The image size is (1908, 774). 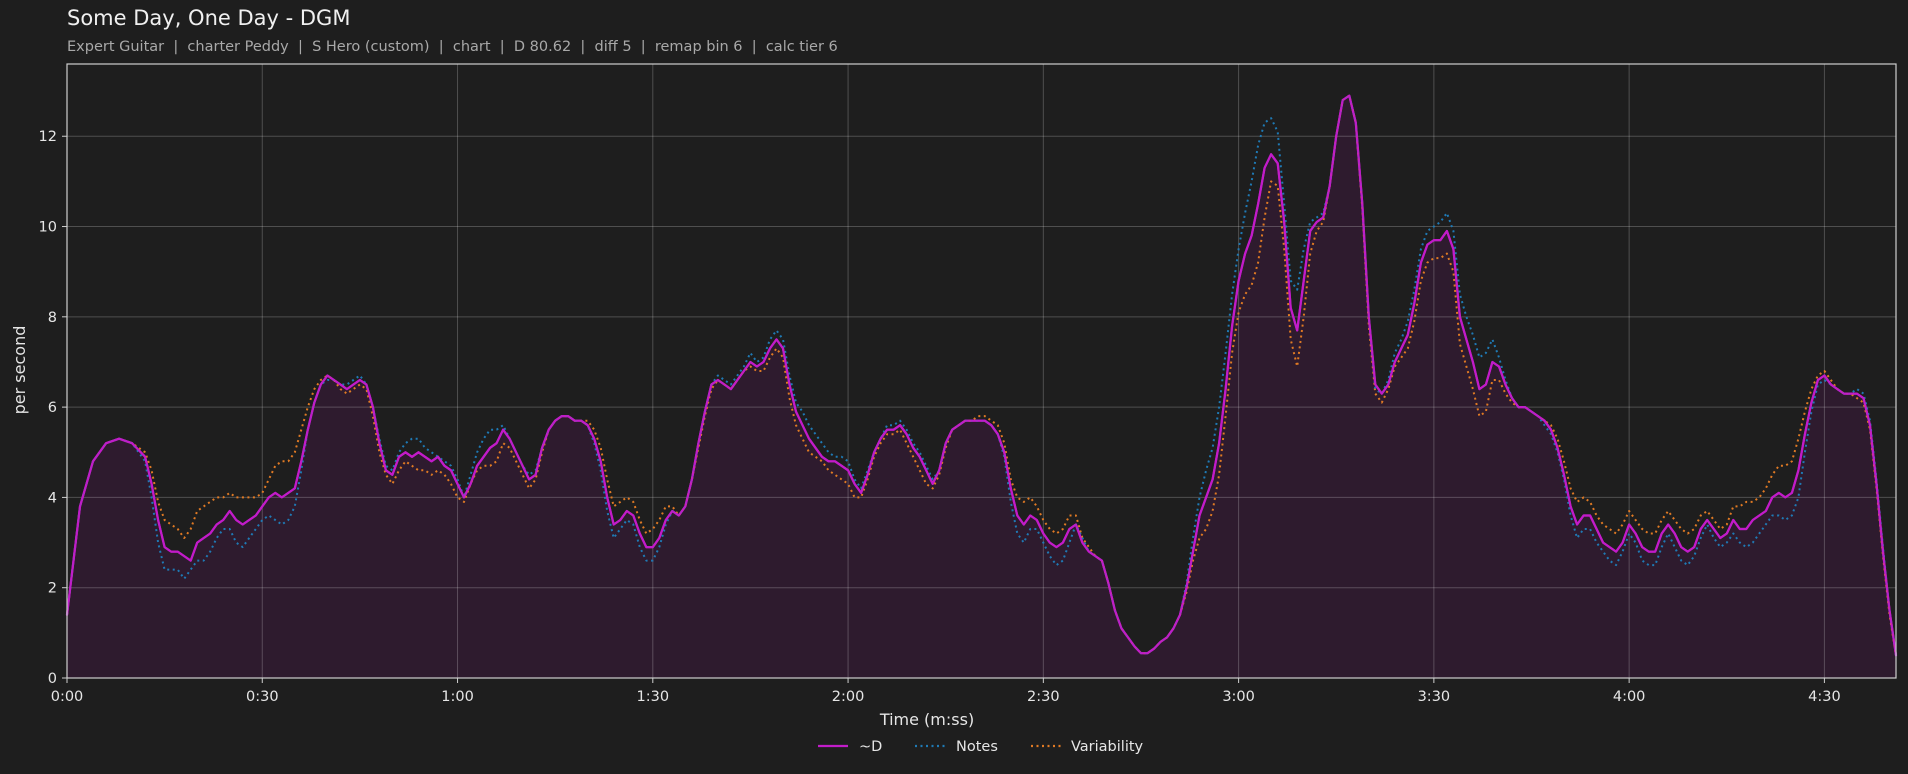 What do you see at coordinates (1629, 697) in the screenshot?
I see `x-tick-label: 4:00` at bounding box center [1629, 697].